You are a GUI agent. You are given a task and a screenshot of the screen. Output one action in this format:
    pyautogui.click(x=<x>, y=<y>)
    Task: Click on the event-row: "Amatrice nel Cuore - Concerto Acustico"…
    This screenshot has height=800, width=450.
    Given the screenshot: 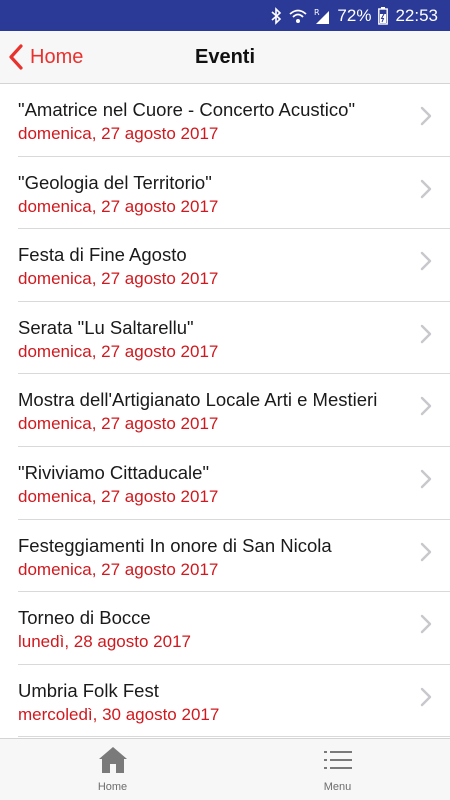 What is the action you would take?
    pyautogui.click(x=234, y=120)
    